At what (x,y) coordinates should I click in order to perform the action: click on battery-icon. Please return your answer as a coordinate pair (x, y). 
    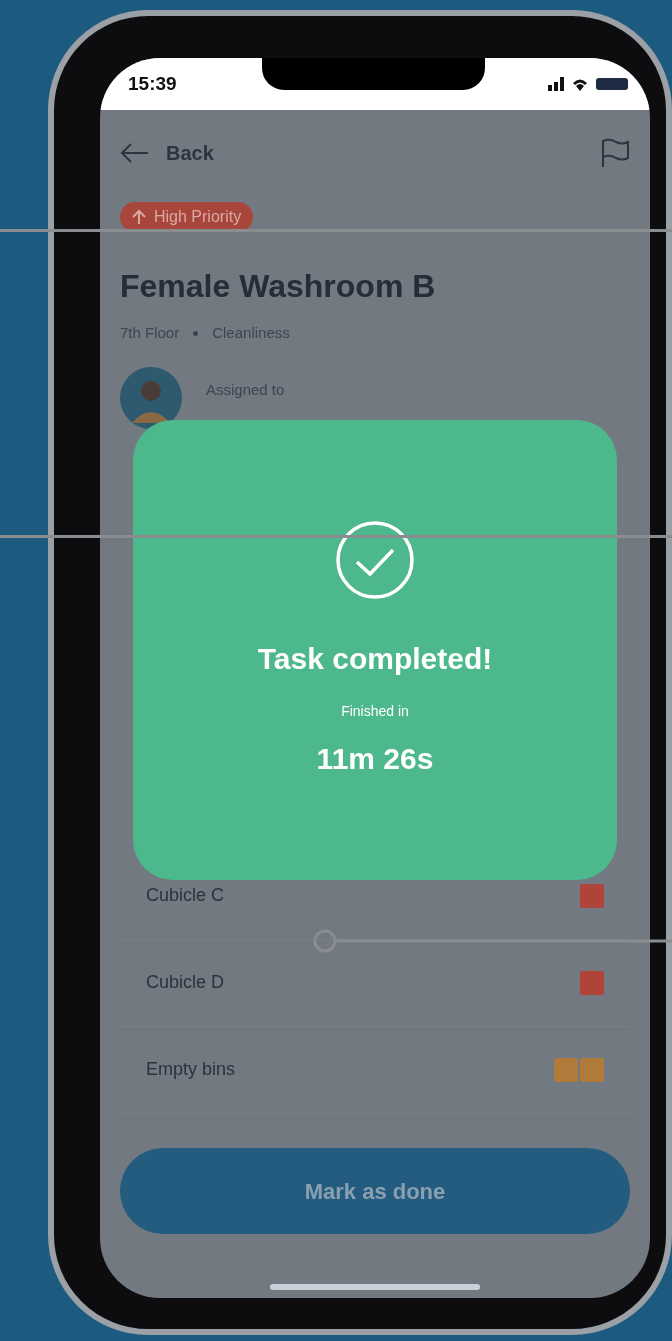
    Looking at the image, I should click on (612, 84).